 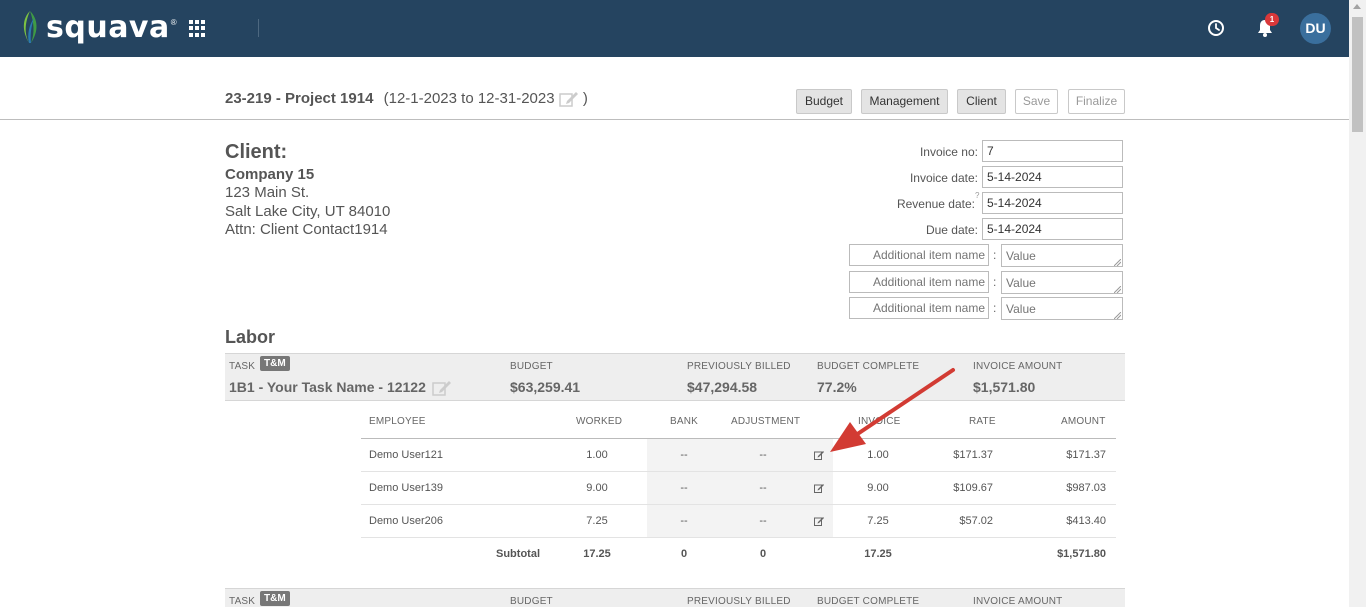 What do you see at coordinates (250, 337) in the screenshot?
I see `labor-heading: Labor` at bounding box center [250, 337].